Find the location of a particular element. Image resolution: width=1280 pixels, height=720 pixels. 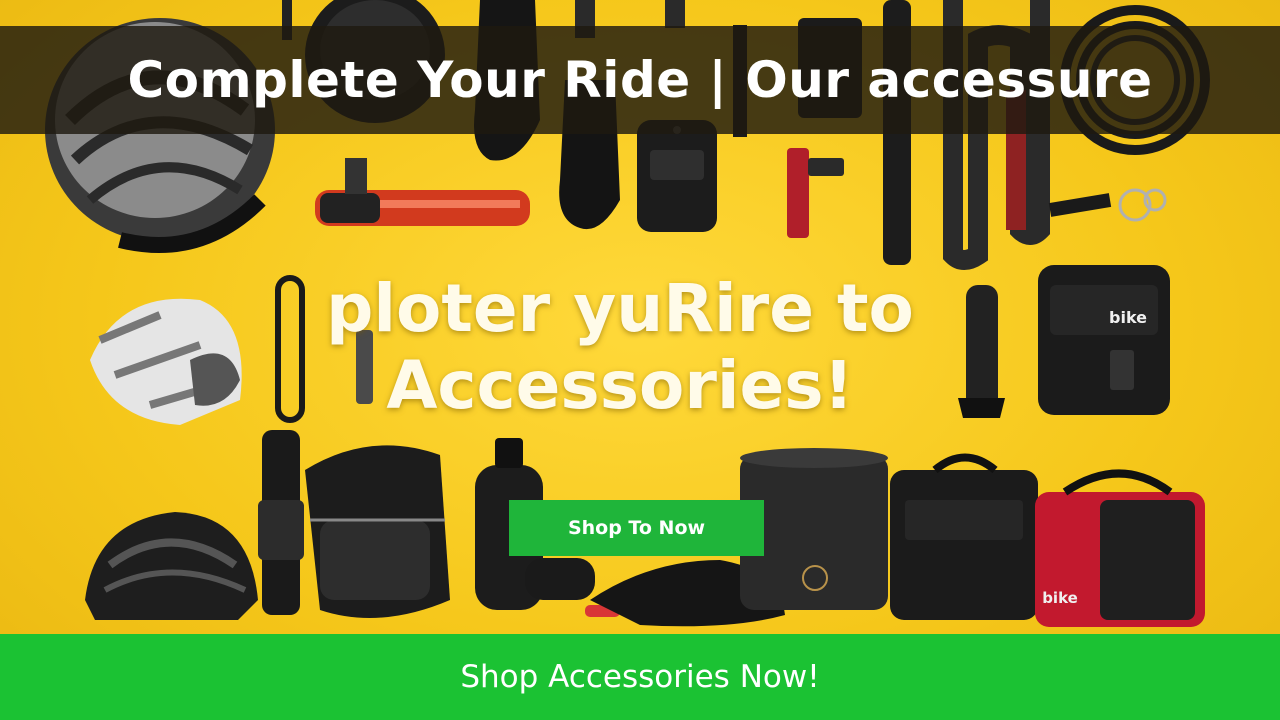

backpack-icon is located at coordinates (377, 531).